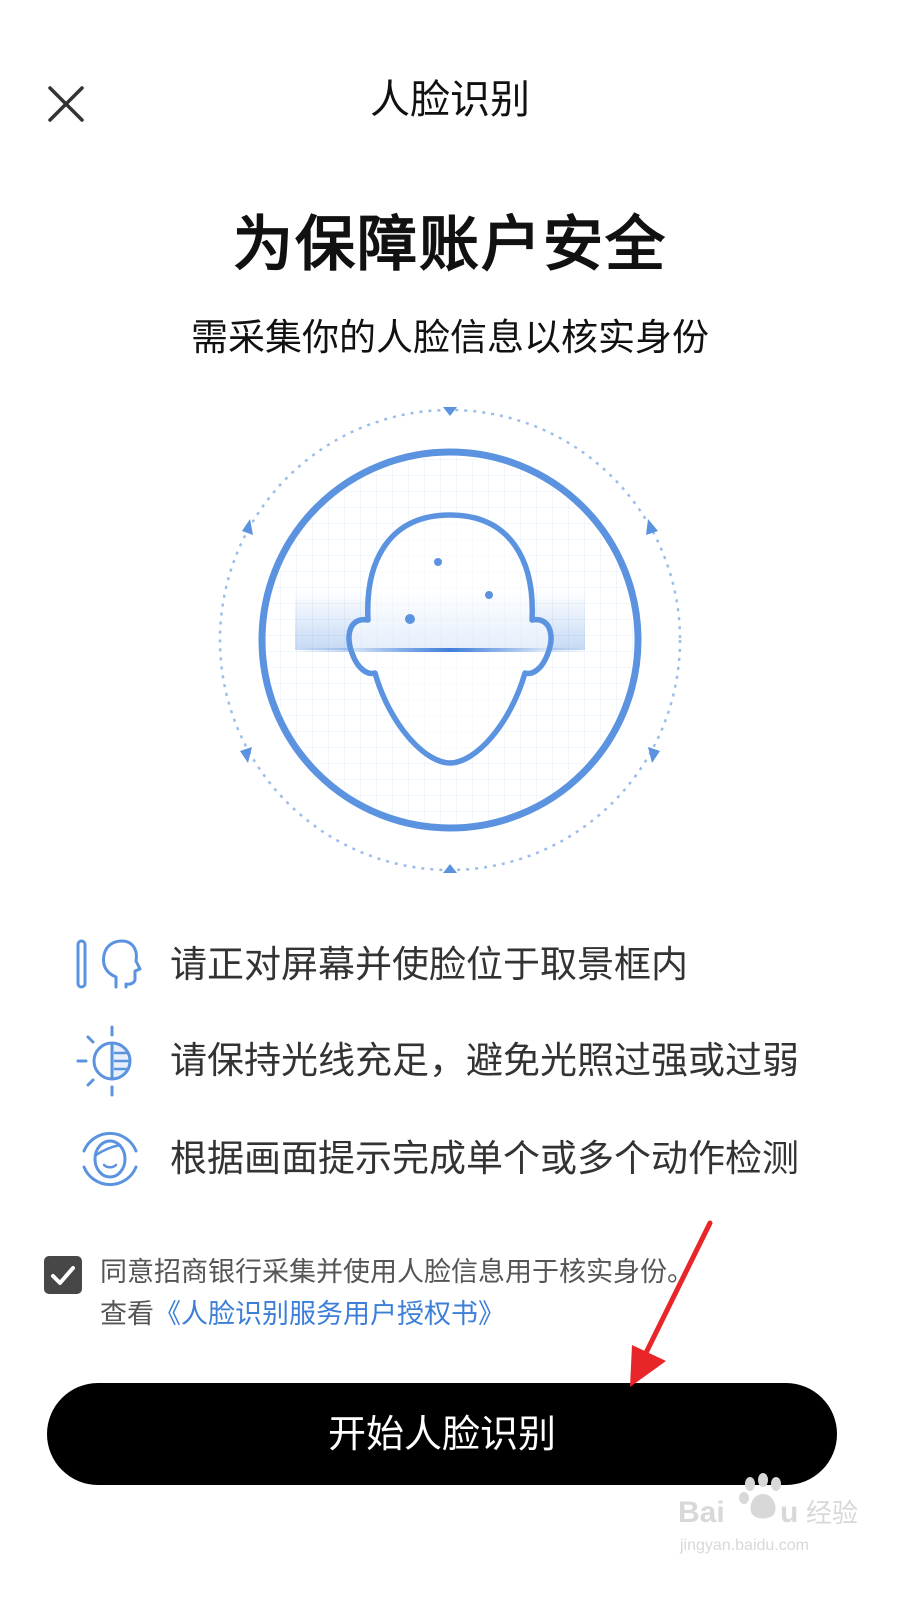  What do you see at coordinates (744, 1545) in the screenshot?
I see `svg-text: jingyan.baidu.com` at bounding box center [744, 1545].